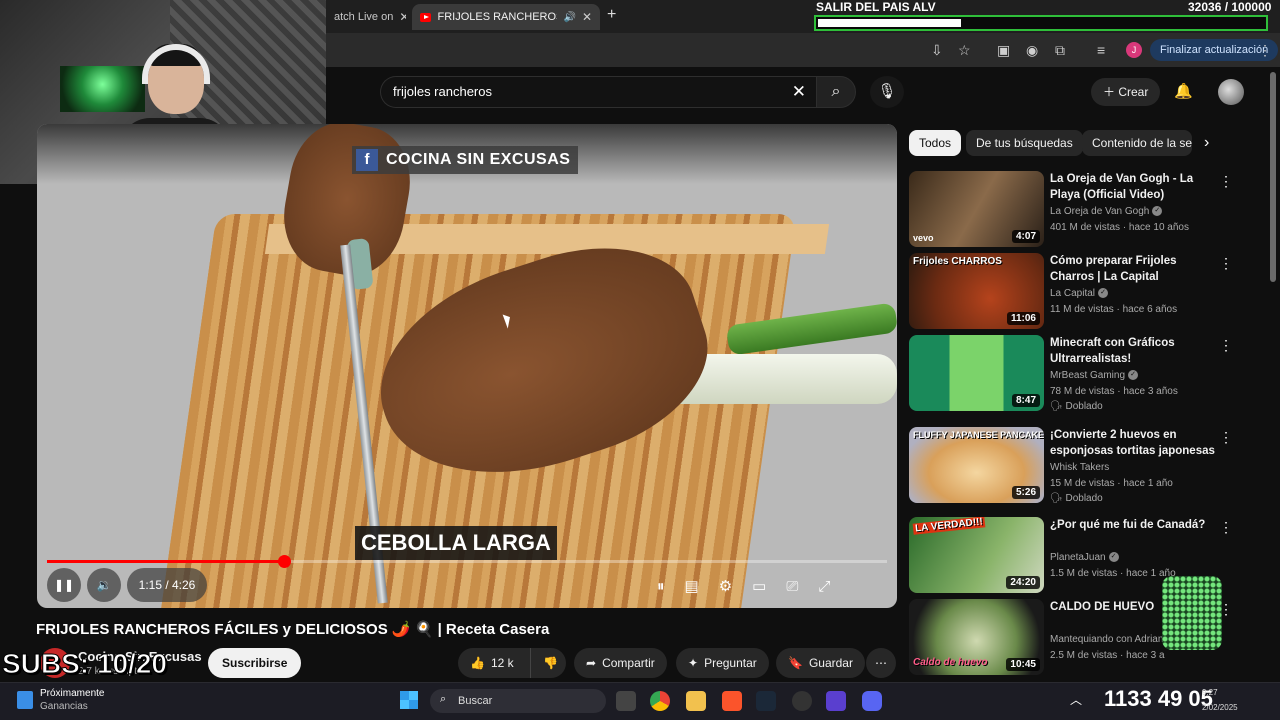 The width and height of the screenshot is (1280, 720). I want to click on rec-channel: Mantequiando con Adrian, so click(1106, 639).